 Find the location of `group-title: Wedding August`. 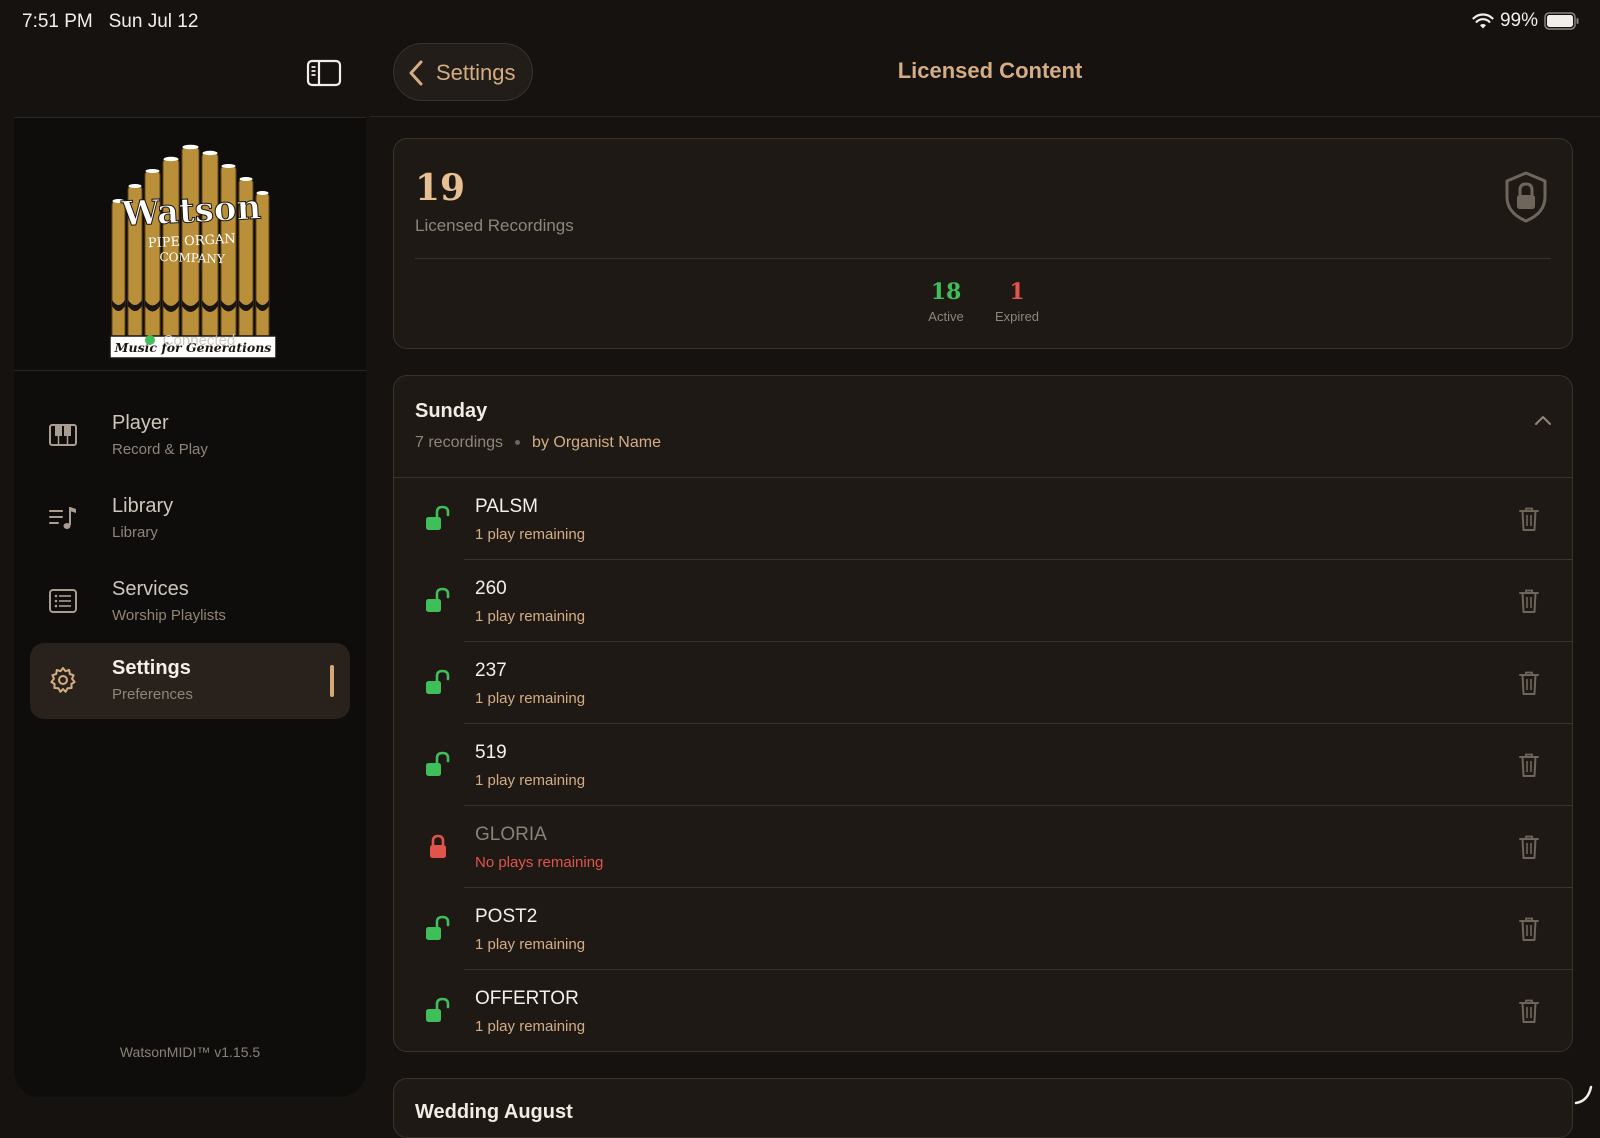

group-title: Wedding August is located at coordinates (494, 1112).